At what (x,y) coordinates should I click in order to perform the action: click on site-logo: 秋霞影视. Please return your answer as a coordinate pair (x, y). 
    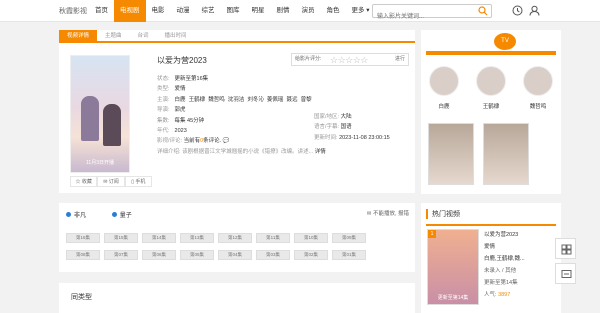
    Looking at the image, I should click on (73, 11).